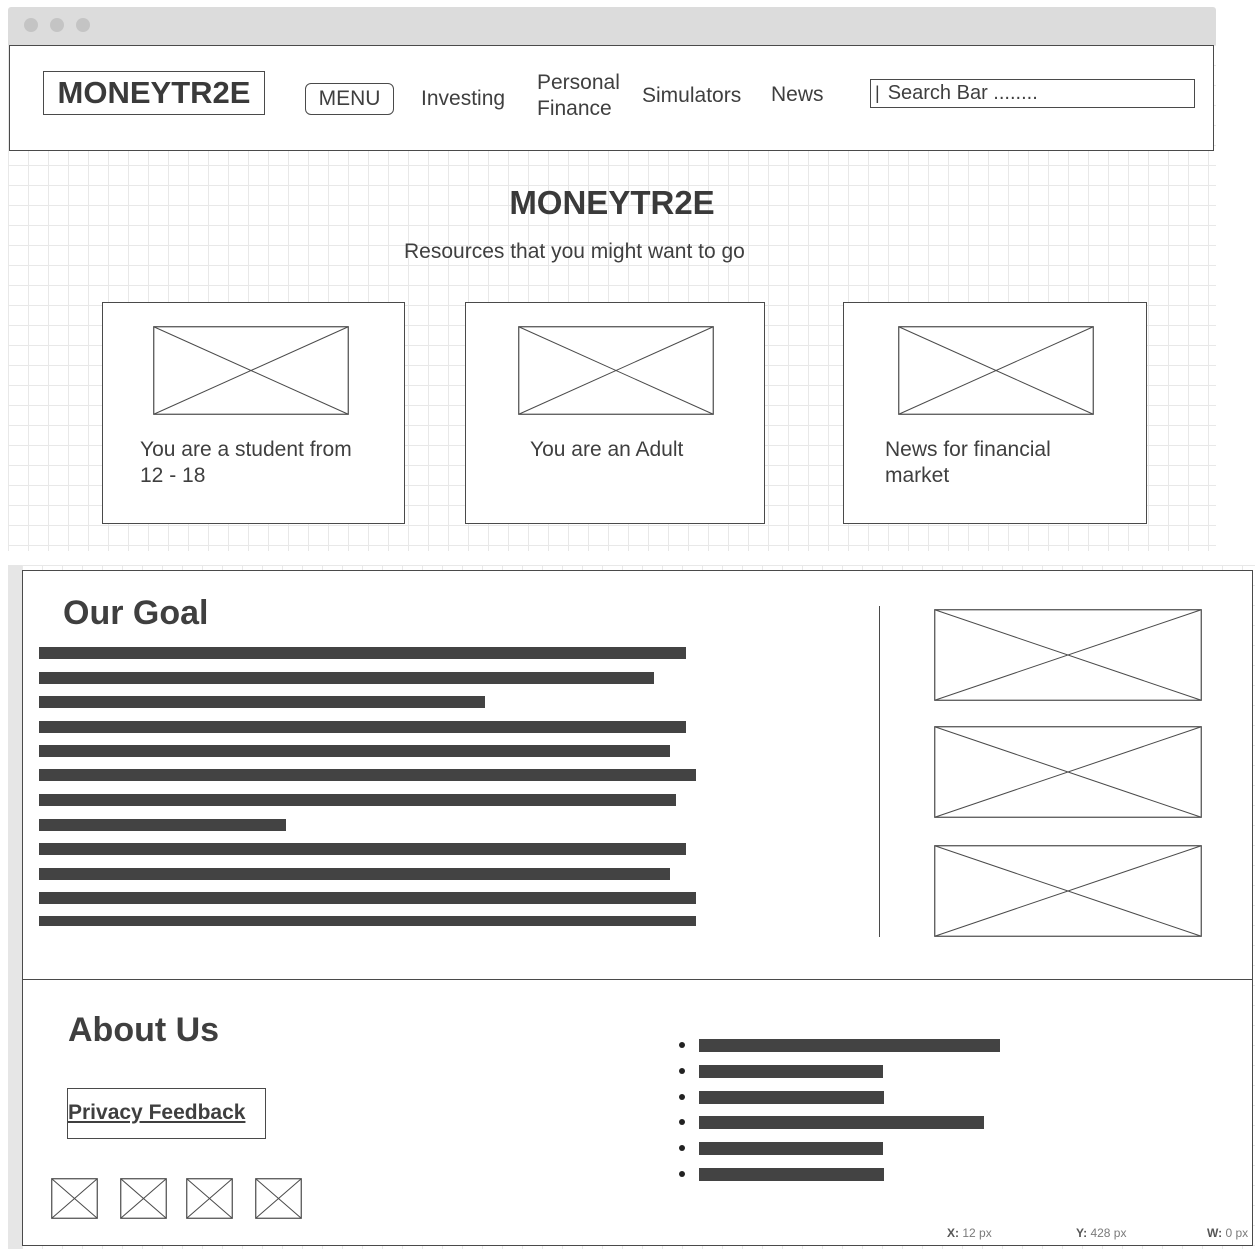 The width and height of the screenshot is (1255, 1249). Describe the element at coordinates (166, 1113) in the screenshot. I see `privacy-feedback-button: Privacy Feedback` at that location.